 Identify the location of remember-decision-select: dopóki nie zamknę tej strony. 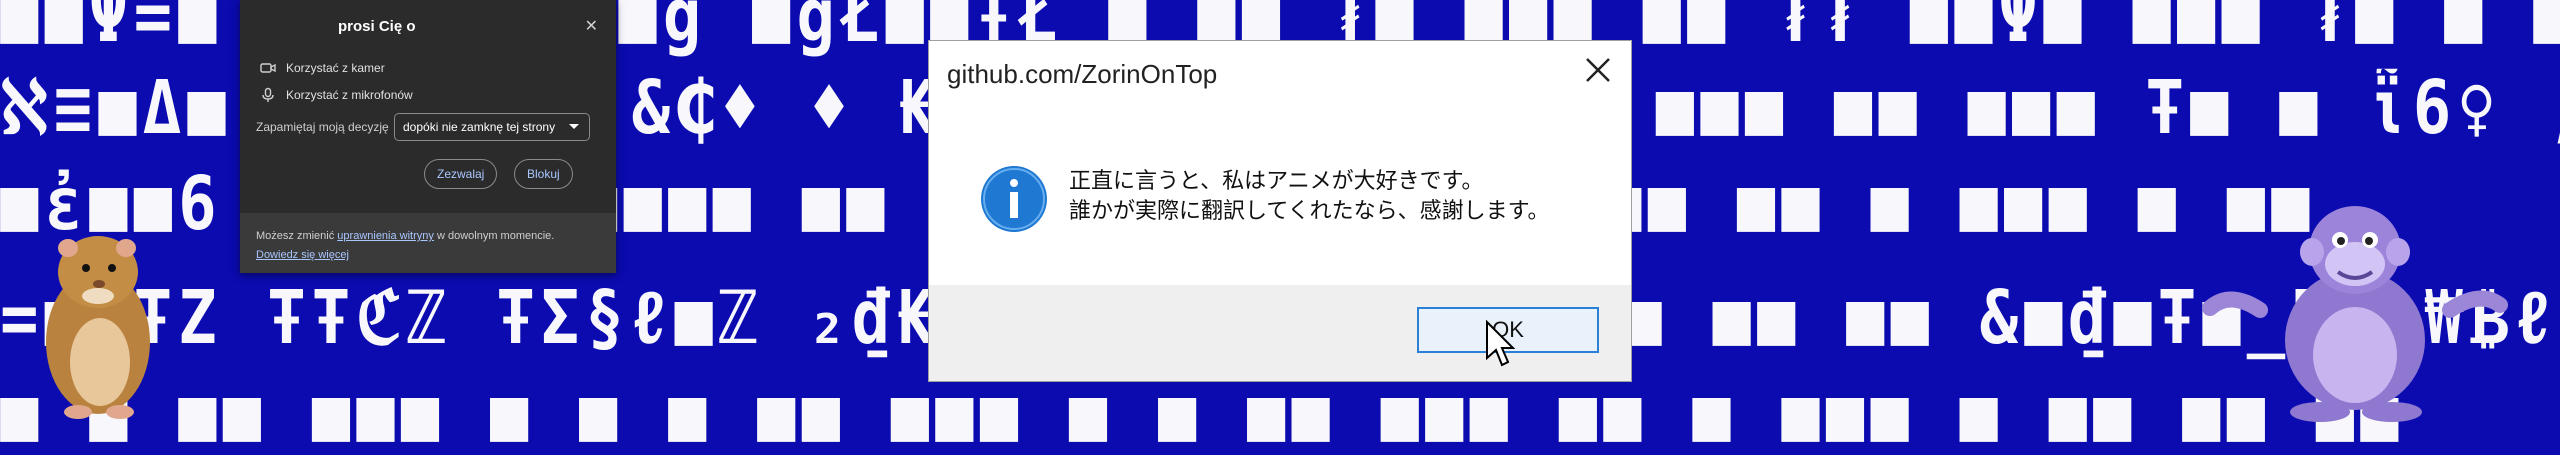
(492, 127).